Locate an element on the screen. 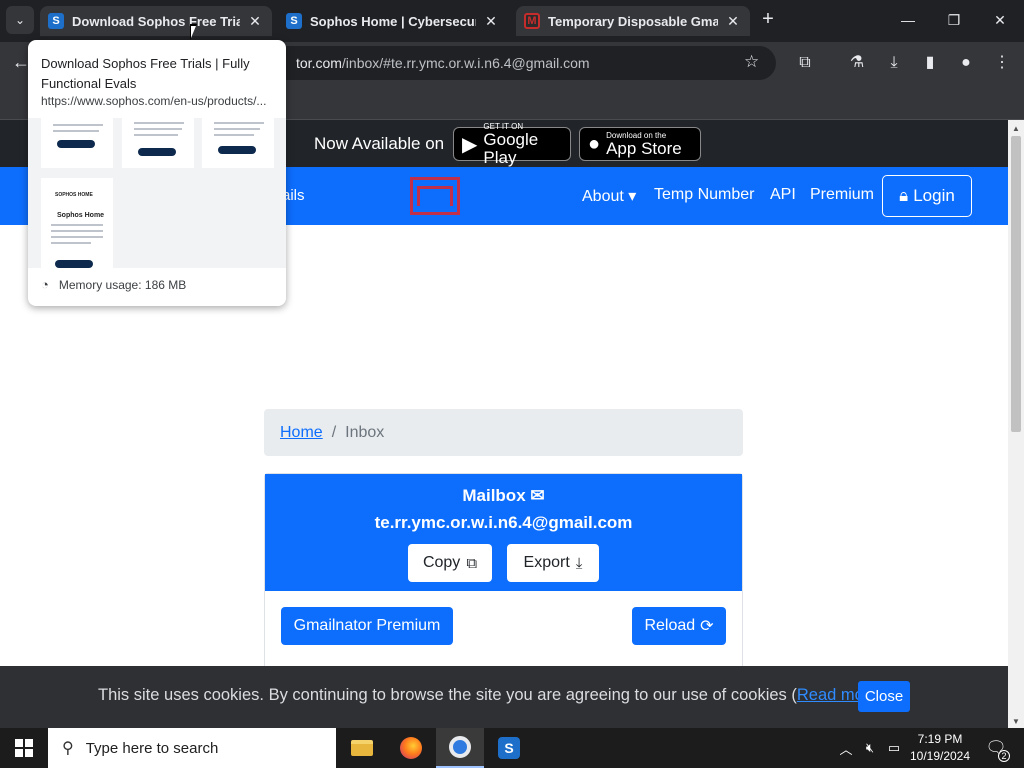  bookmark-star-icon: ☆ is located at coordinates (751, 62).